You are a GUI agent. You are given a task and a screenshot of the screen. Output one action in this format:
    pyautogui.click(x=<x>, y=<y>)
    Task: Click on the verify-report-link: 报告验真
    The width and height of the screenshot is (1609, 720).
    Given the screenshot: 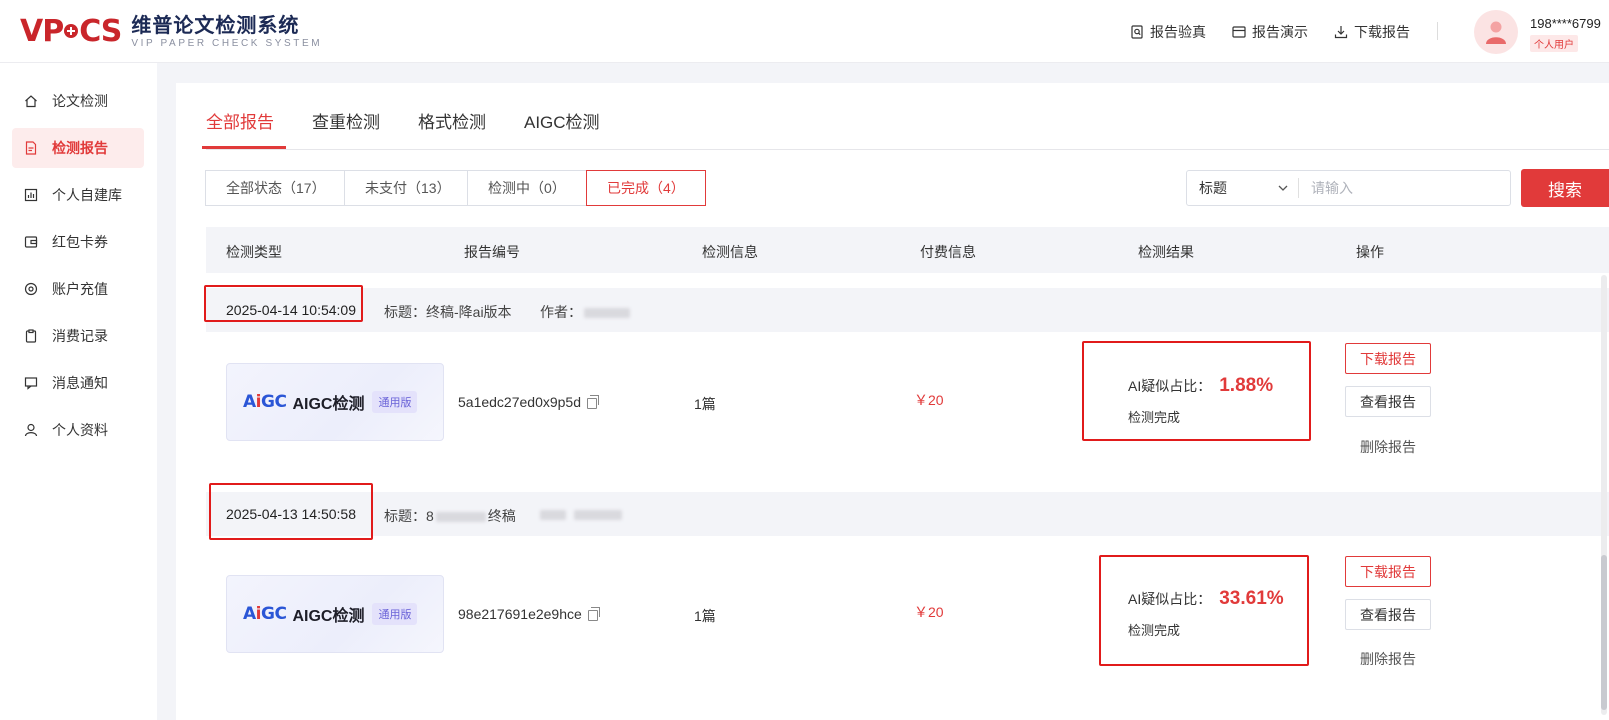 What is the action you would take?
    pyautogui.click(x=1168, y=32)
    